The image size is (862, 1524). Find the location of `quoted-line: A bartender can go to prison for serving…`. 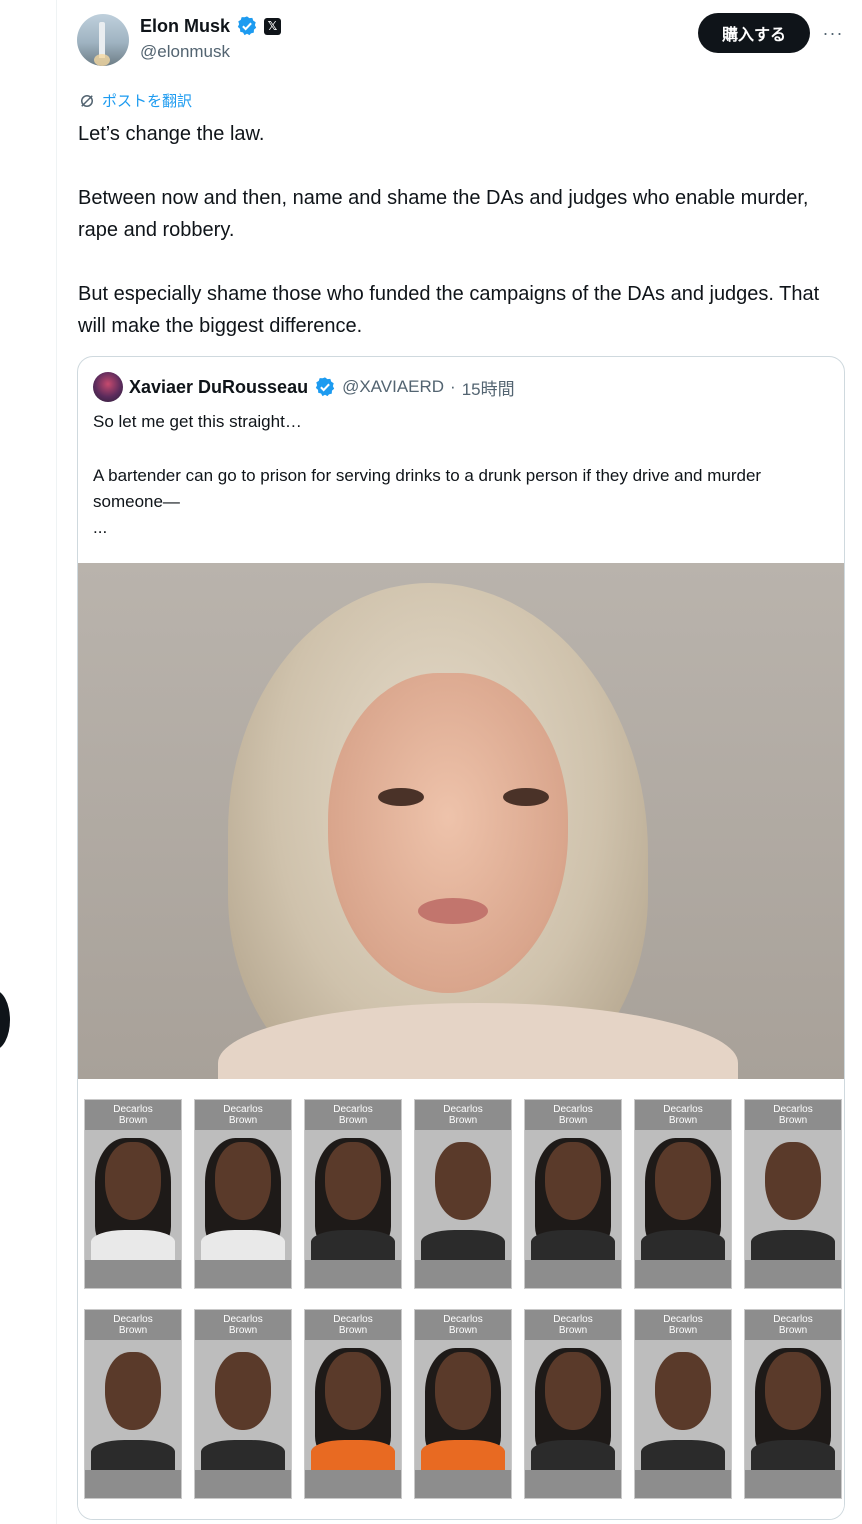

quoted-line: A bartender can go to prison for serving… is located at coordinates (427, 488).